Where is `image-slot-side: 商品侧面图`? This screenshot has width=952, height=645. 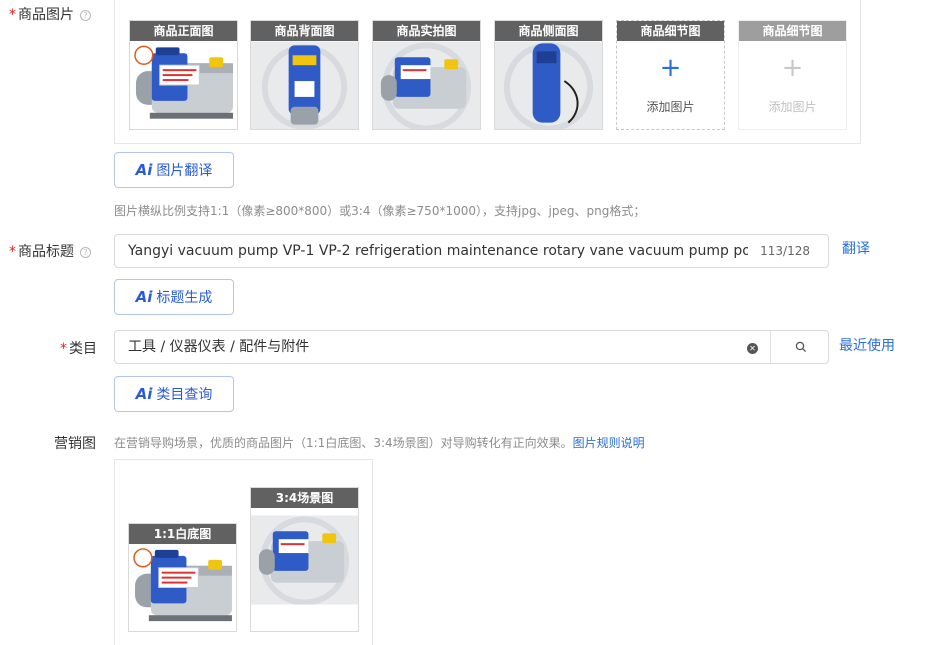
image-slot-side: 商品侧面图 is located at coordinates (548, 75).